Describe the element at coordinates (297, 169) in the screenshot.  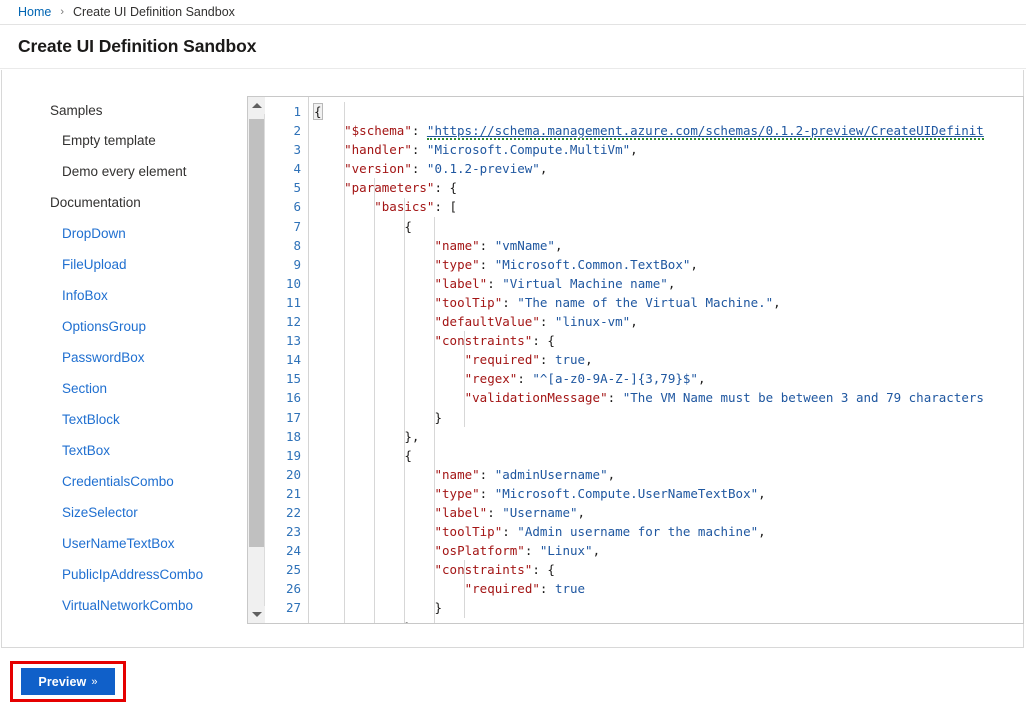
I see `line-number: 4` at that location.